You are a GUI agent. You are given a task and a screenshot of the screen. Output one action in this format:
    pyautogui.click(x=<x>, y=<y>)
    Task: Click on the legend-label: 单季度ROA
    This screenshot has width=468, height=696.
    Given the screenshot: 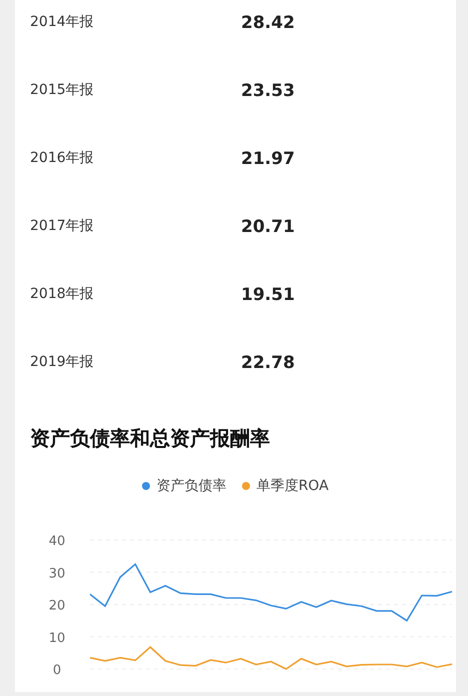 What is the action you would take?
    pyautogui.click(x=292, y=486)
    